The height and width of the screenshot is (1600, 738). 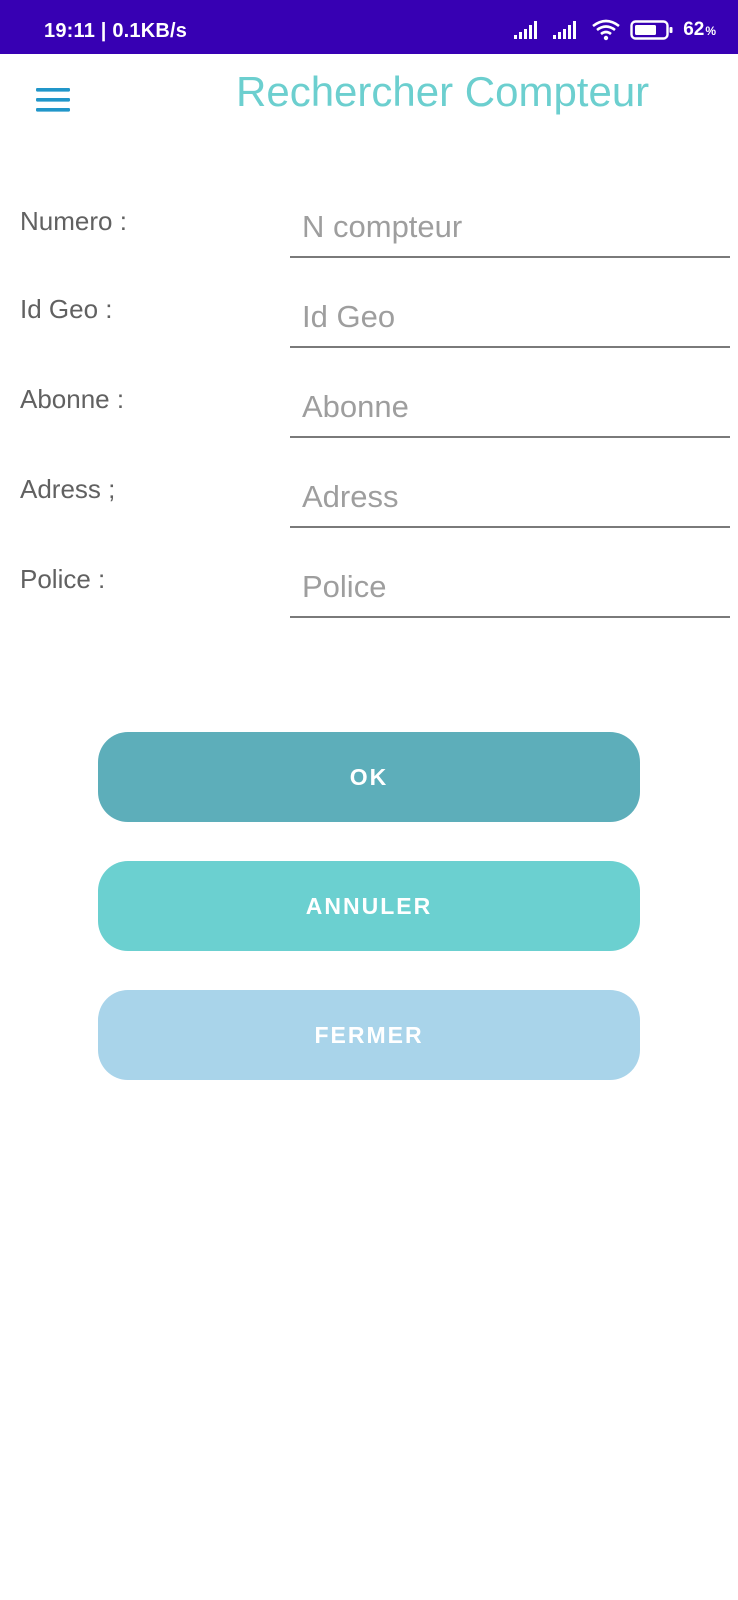 What do you see at coordinates (369, 906) in the screenshot?
I see `annuler-button: ANNULER` at bounding box center [369, 906].